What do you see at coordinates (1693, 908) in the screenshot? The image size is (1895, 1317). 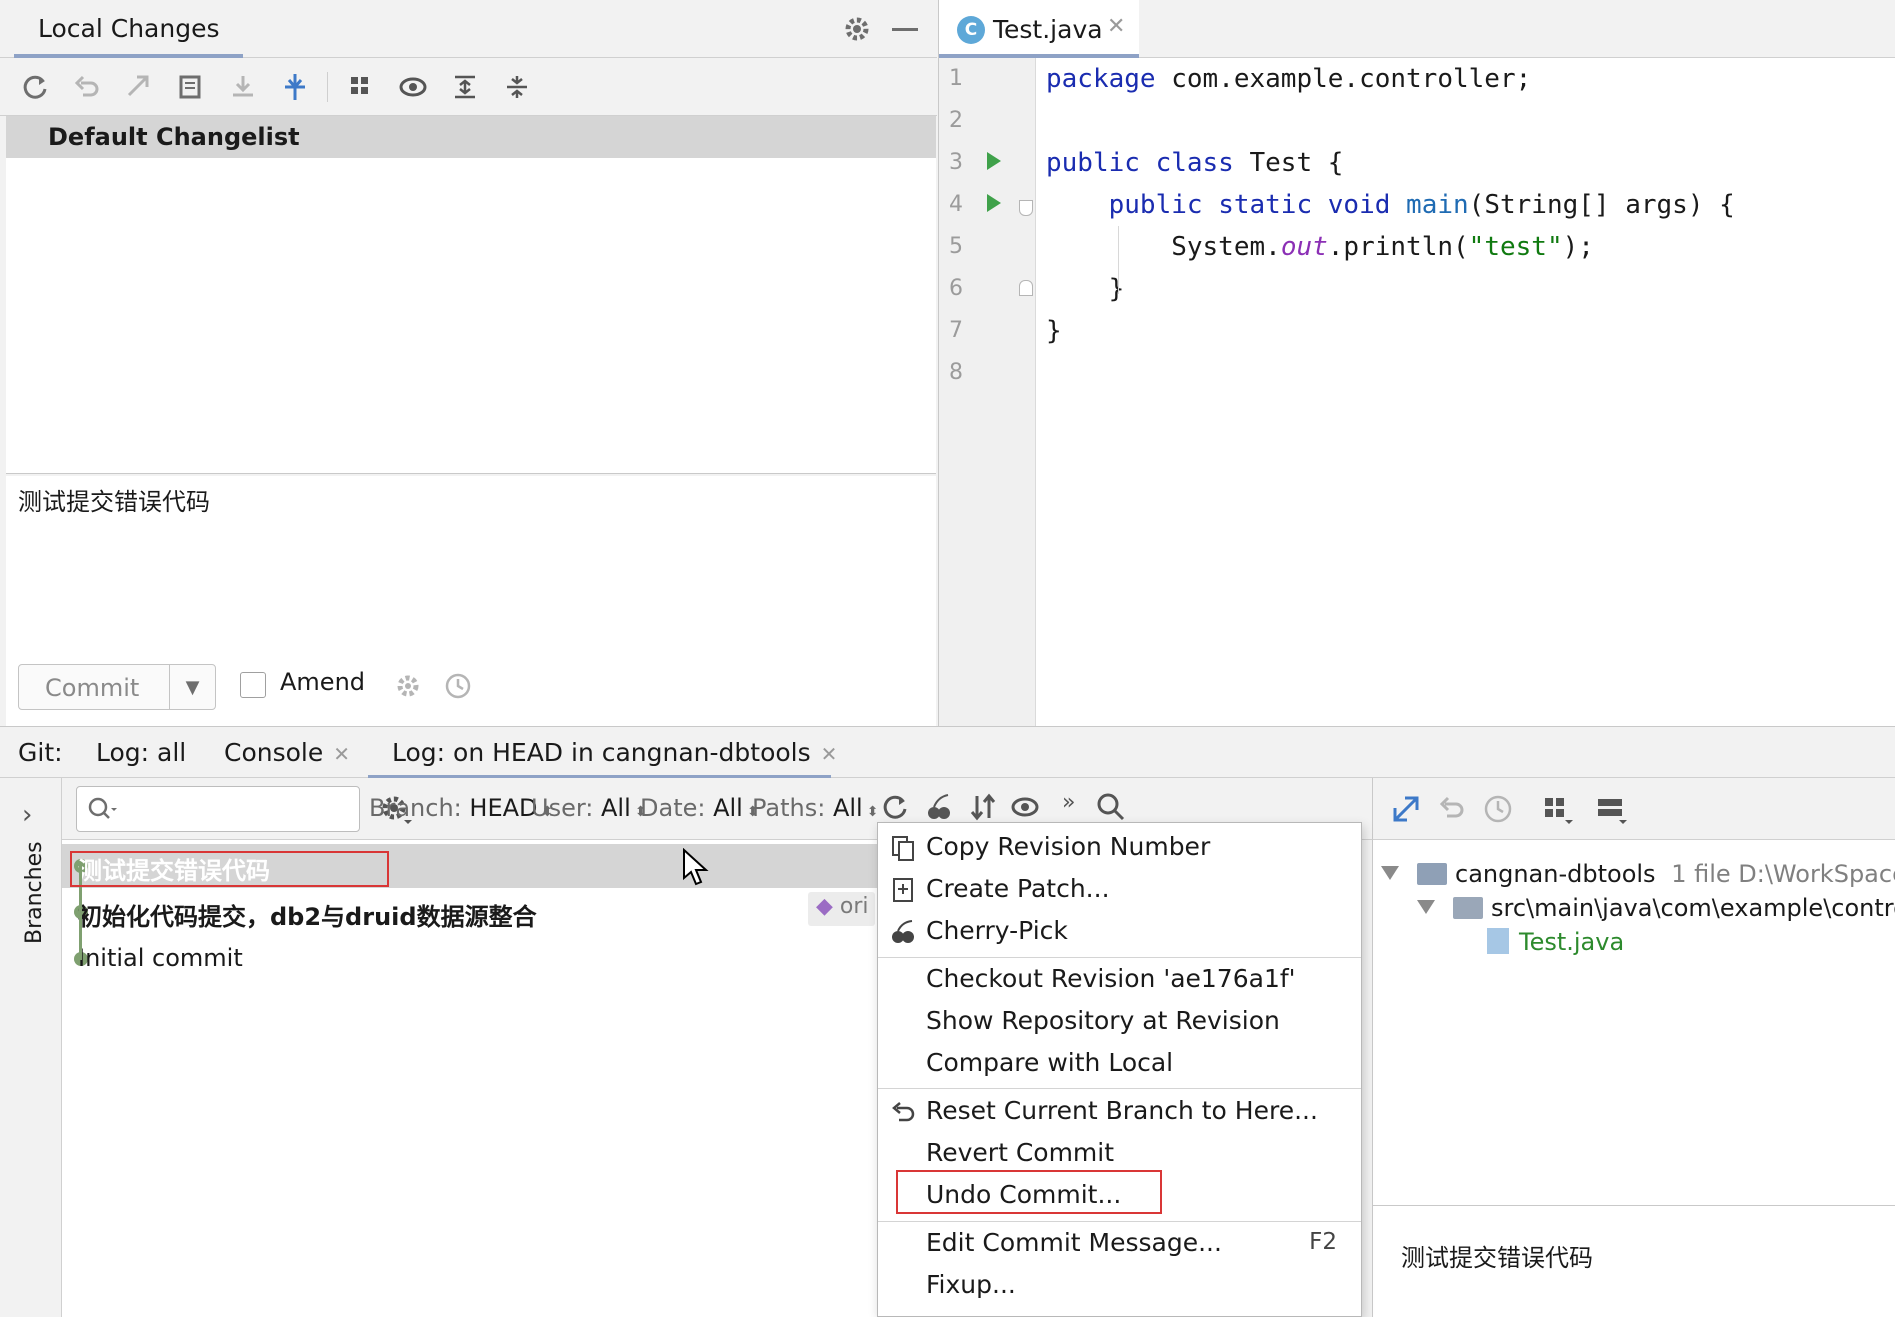 I see `package-path: src\main\java\com\example\control` at bounding box center [1693, 908].